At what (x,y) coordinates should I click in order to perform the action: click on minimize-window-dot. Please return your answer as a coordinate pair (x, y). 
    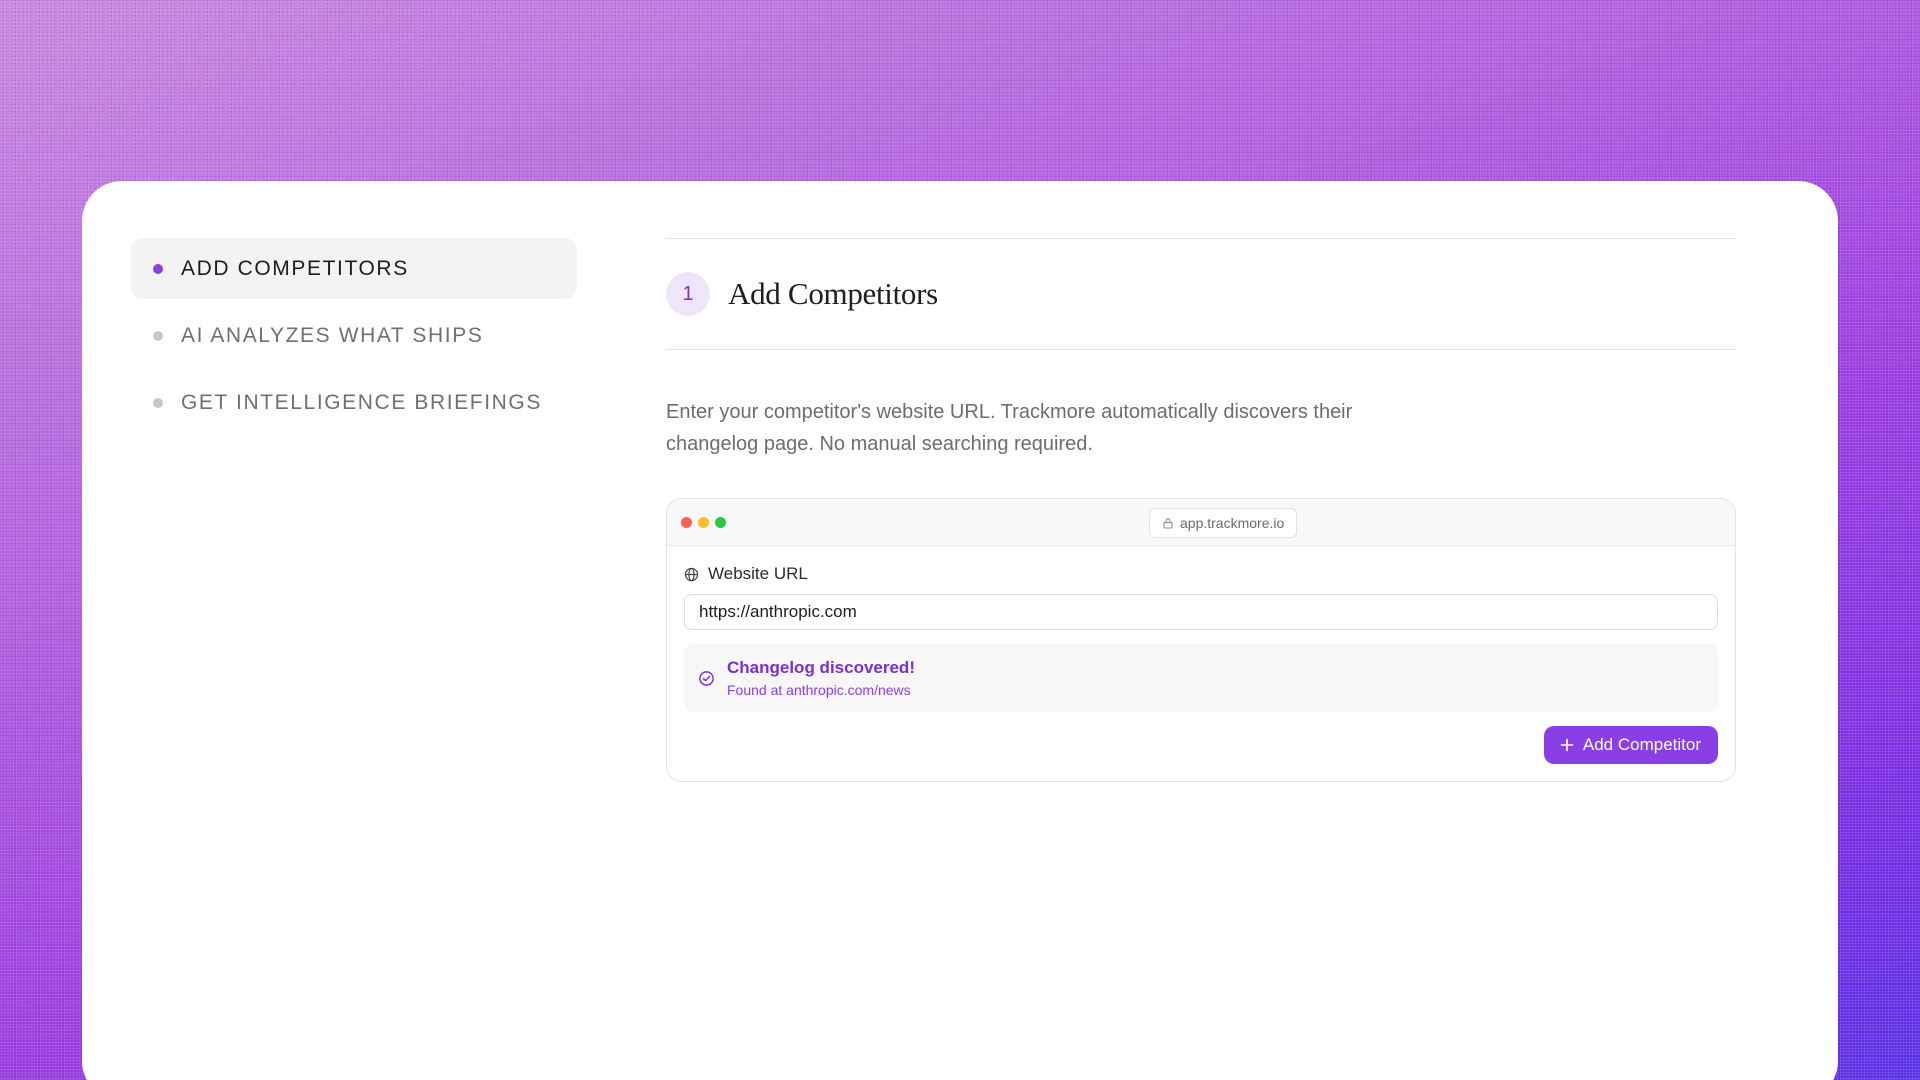
    Looking at the image, I should click on (703, 522).